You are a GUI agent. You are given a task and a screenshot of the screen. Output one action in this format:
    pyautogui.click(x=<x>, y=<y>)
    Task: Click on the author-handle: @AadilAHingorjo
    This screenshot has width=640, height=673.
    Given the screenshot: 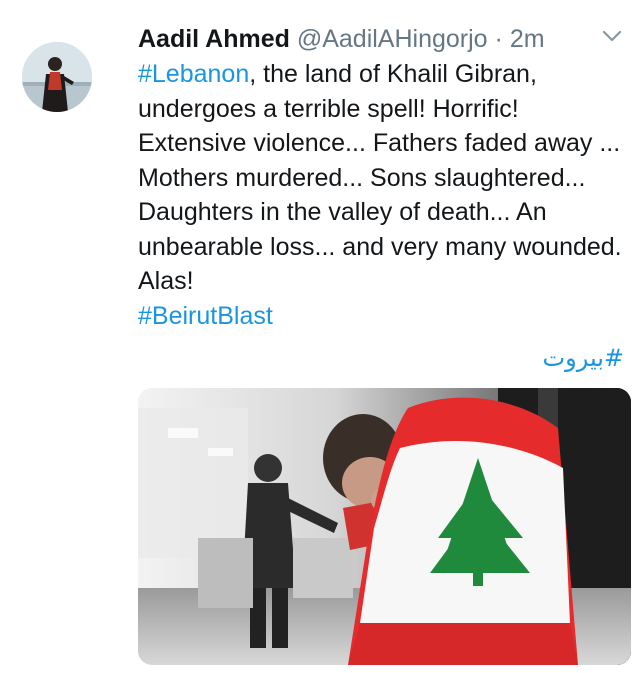 What is the action you would take?
    pyautogui.click(x=392, y=39)
    